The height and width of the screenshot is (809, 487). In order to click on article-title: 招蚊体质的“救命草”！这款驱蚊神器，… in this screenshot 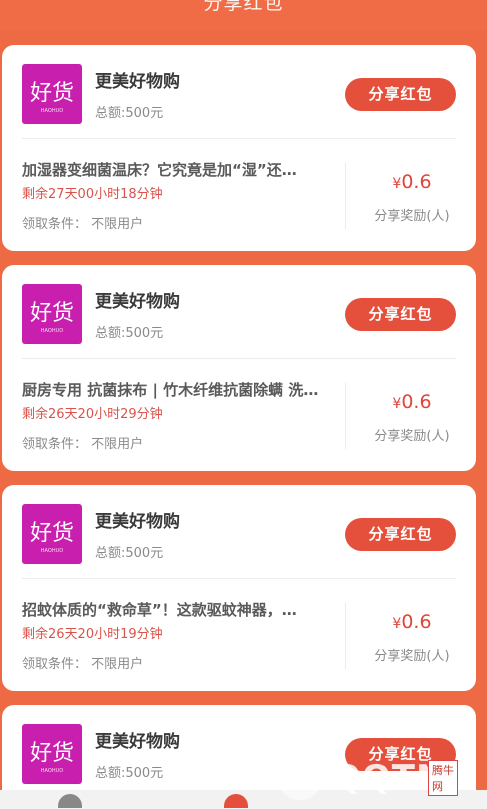, I will do `click(181, 609)`.